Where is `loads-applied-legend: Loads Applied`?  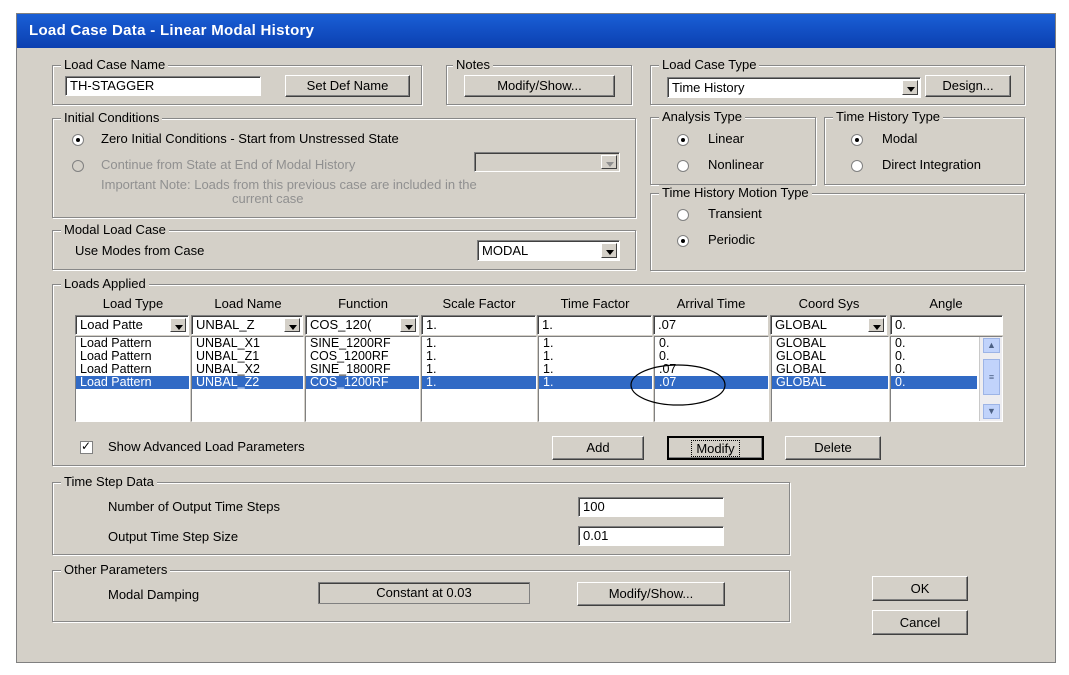
loads-applied-legend: Loads Applied is located at coordinates (105, 283).